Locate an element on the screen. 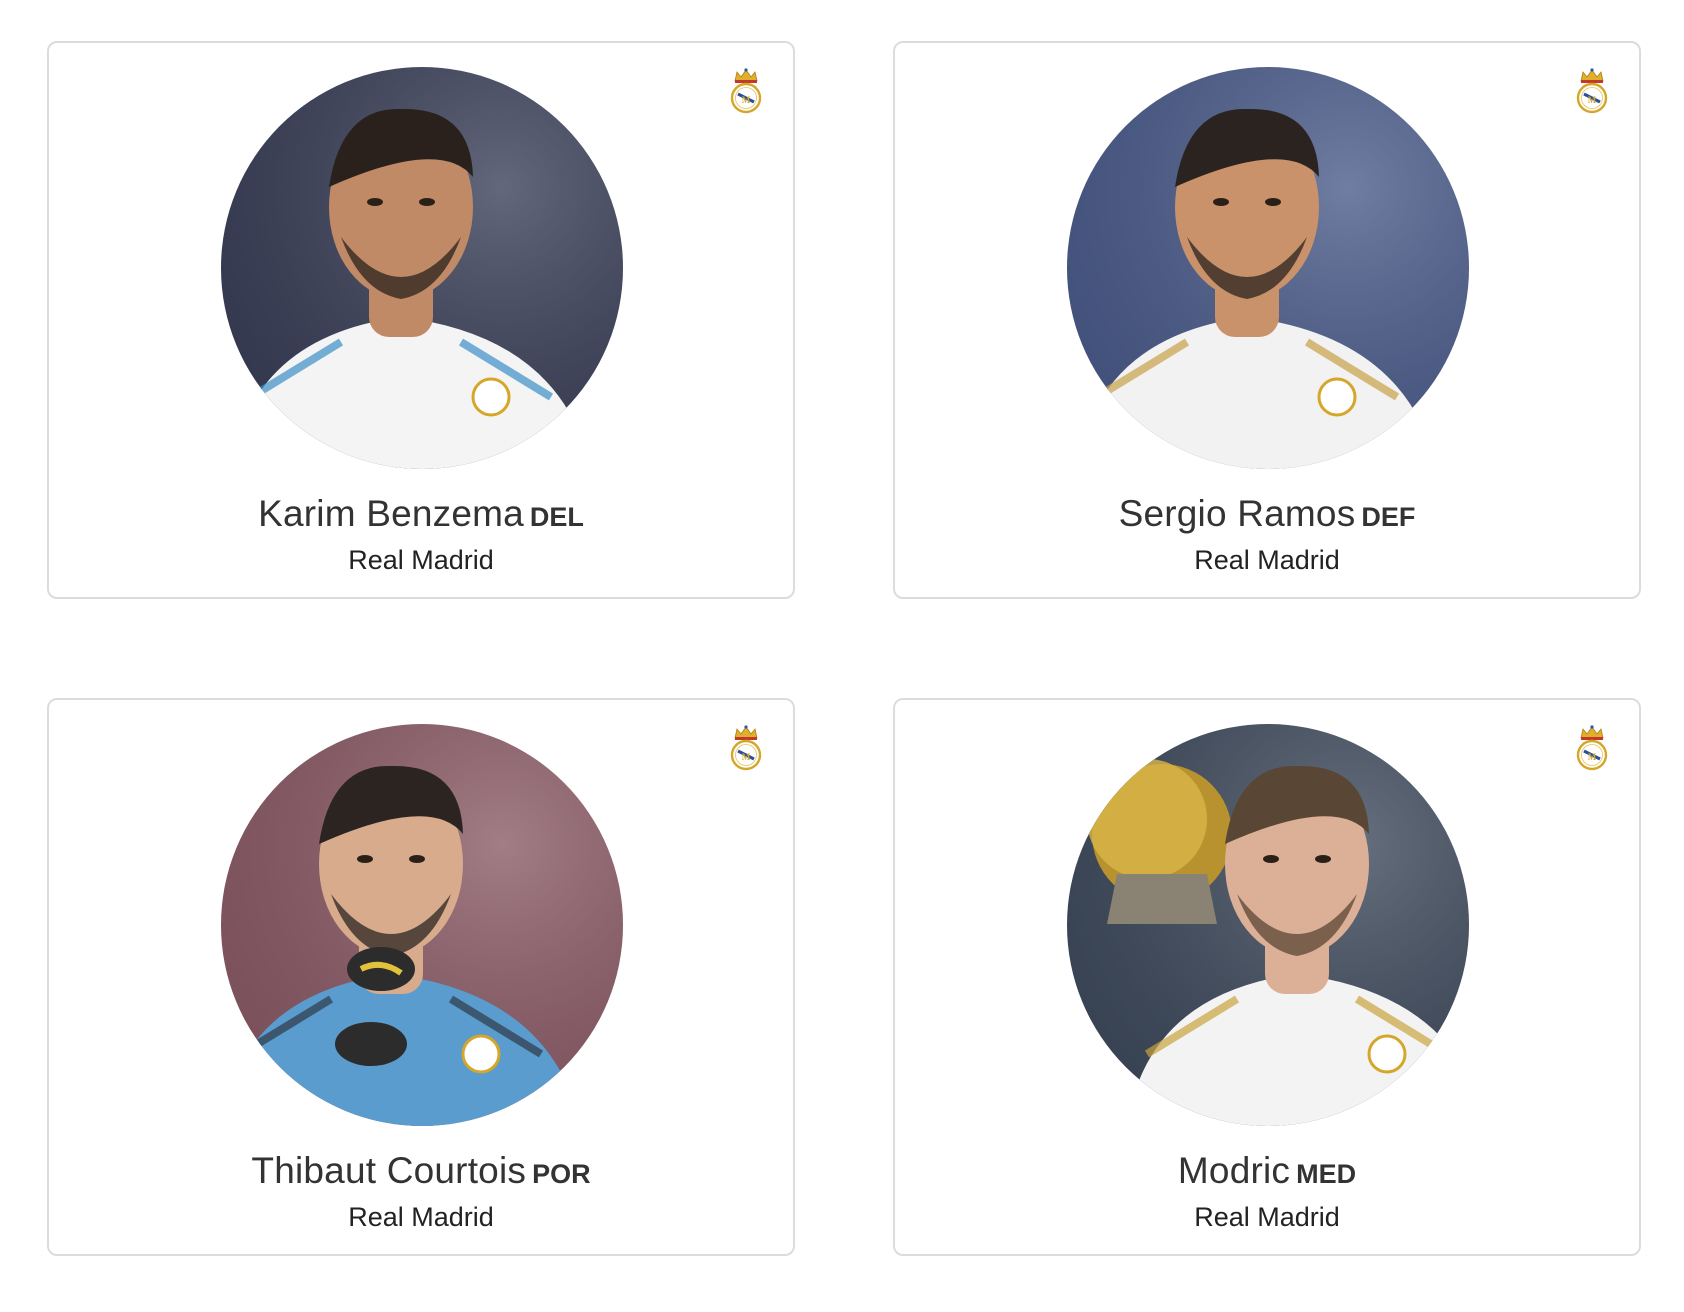  player-name-line: Thibaut Courtois POR is located at coordinates (421, 1171).